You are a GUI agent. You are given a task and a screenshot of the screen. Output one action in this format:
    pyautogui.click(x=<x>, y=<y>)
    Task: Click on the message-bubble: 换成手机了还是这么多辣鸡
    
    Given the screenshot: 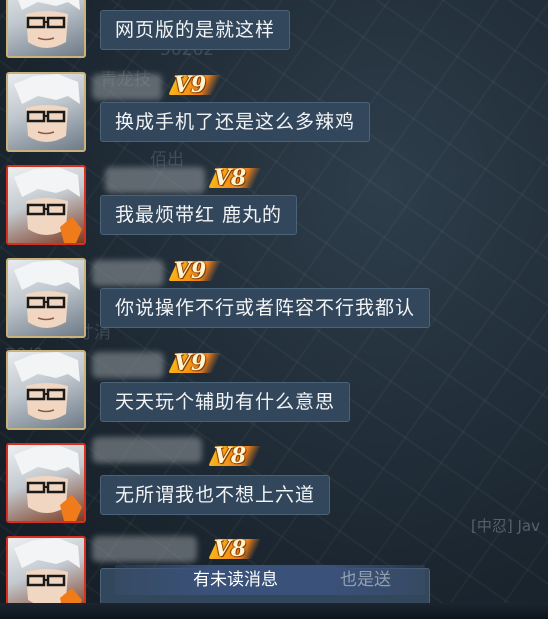 What is the action you would take?
    pyautogui.click(x=235, y=122)
    